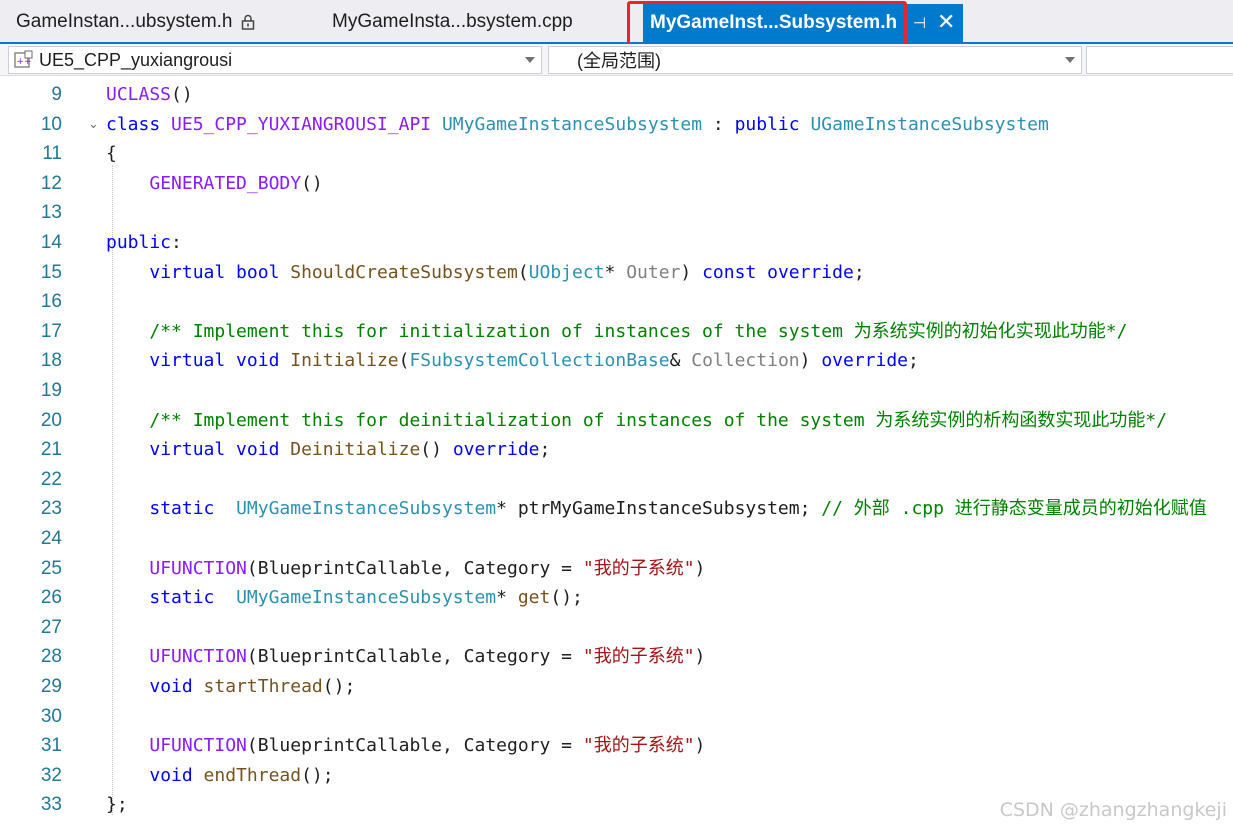 Image resolution: width=1233 pixels, height=825 pixels. I want to click on code-token: ;, so click(545, 450).